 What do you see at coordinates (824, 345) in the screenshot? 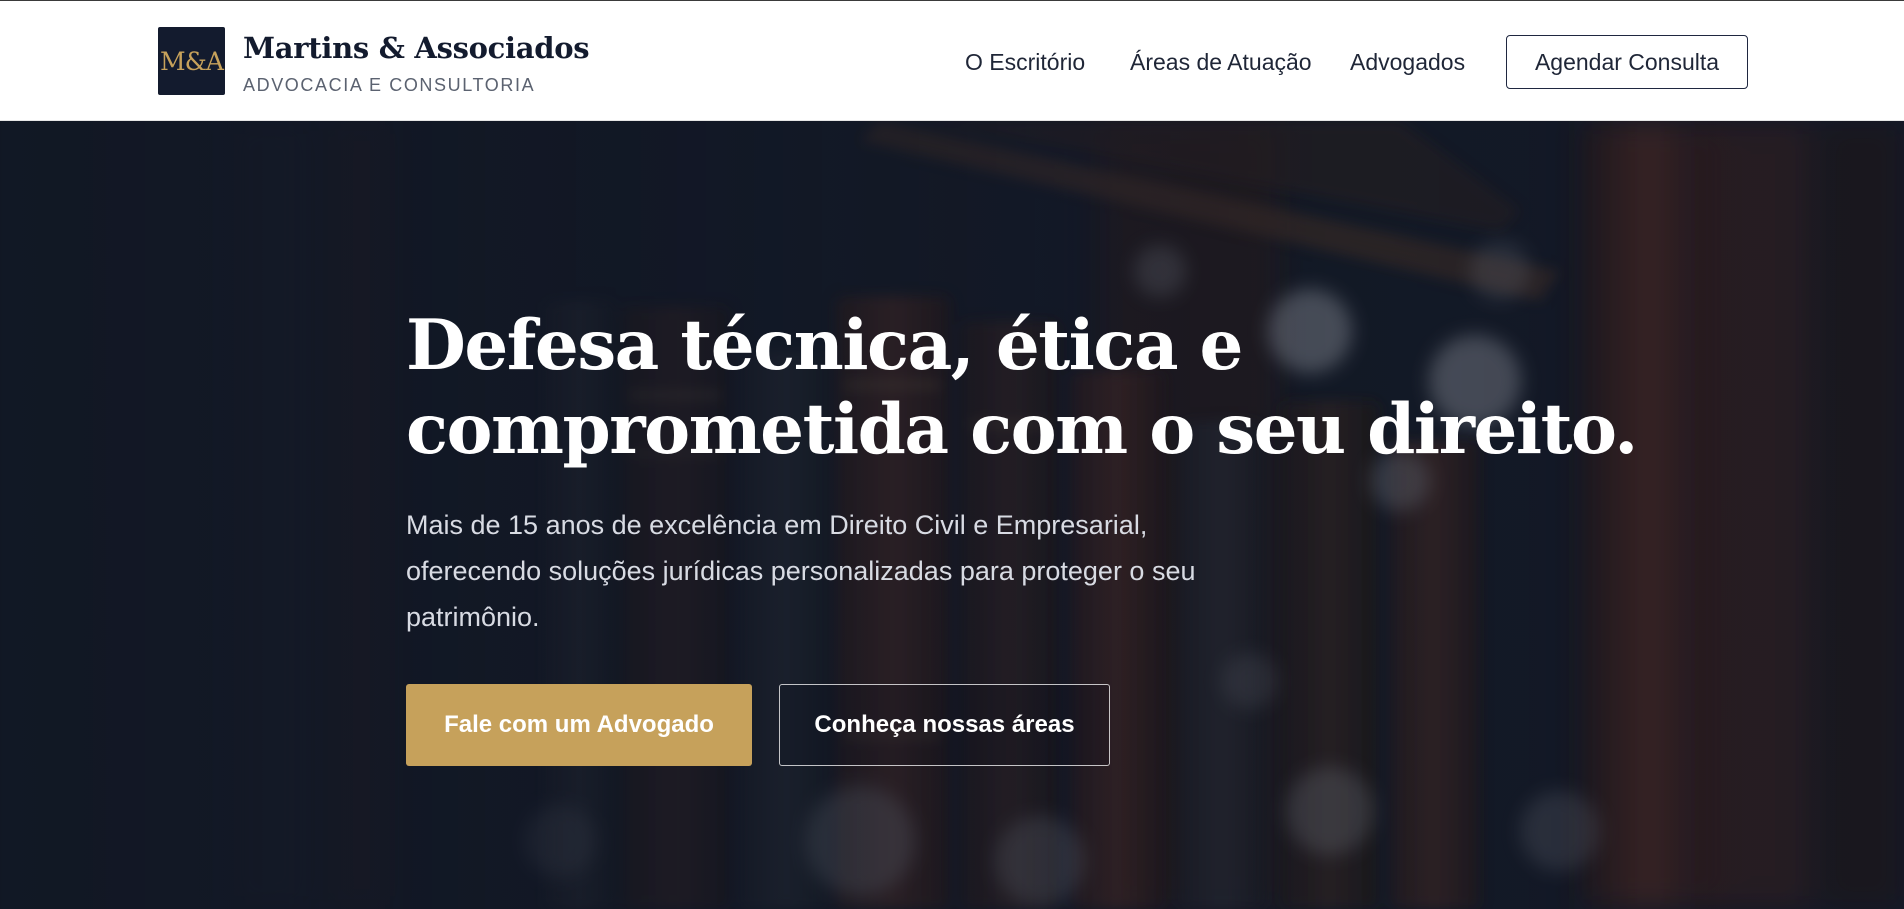
I see `hero-title-line-1: Defesa técnica, ética e` at bounding box center [824, 345].